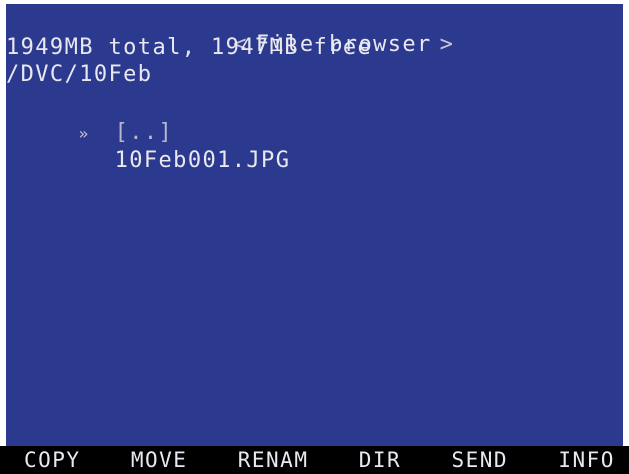 This screenshot has width=629, height=474. I want to click on dir-softkey-button: DIR, so click(380, 460).